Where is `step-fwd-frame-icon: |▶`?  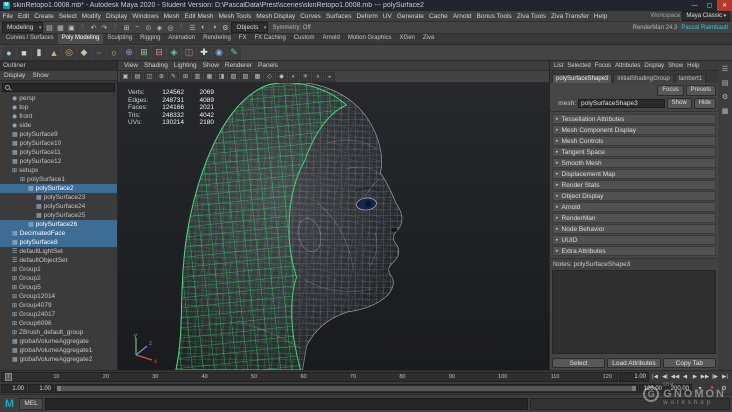 step-fwd-frame-icon: |▶ is located at coordinates (715, 377).